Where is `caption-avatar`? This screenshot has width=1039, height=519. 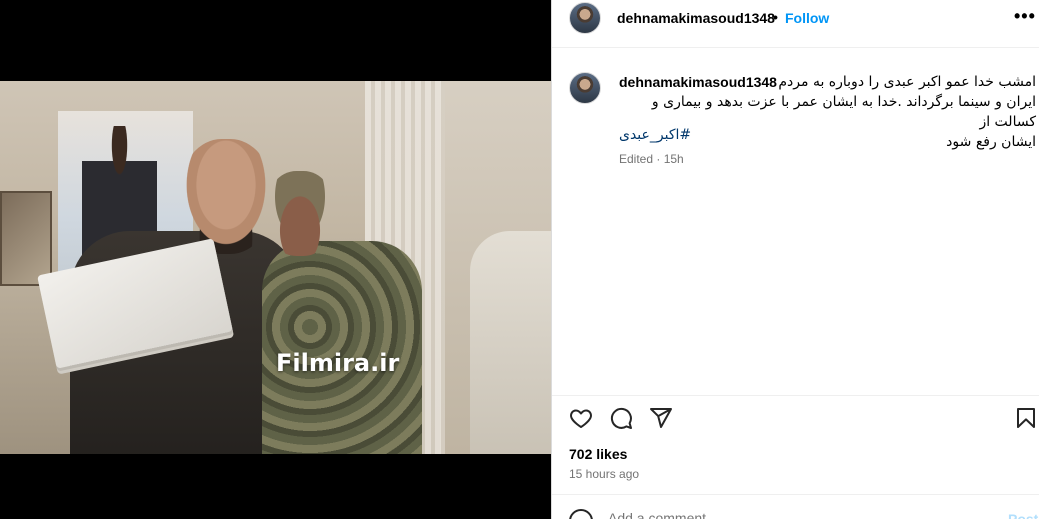 caption-avatar is located at coordinates (585, 88).